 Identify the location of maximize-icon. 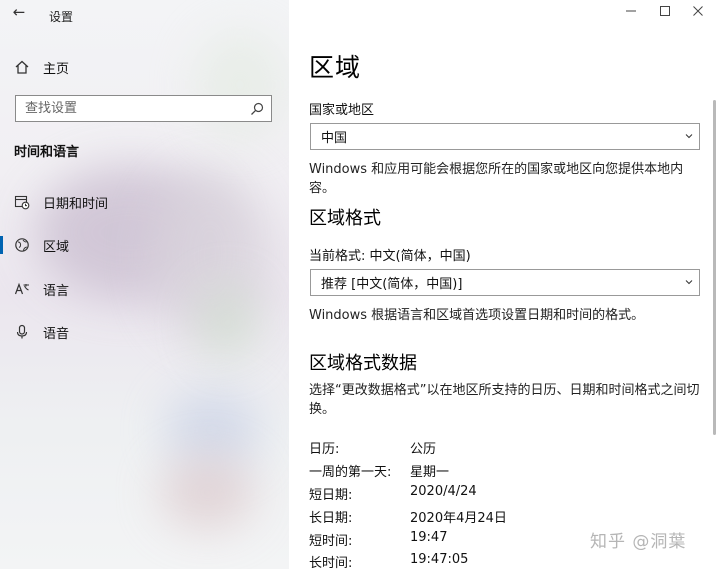
(665, 13).